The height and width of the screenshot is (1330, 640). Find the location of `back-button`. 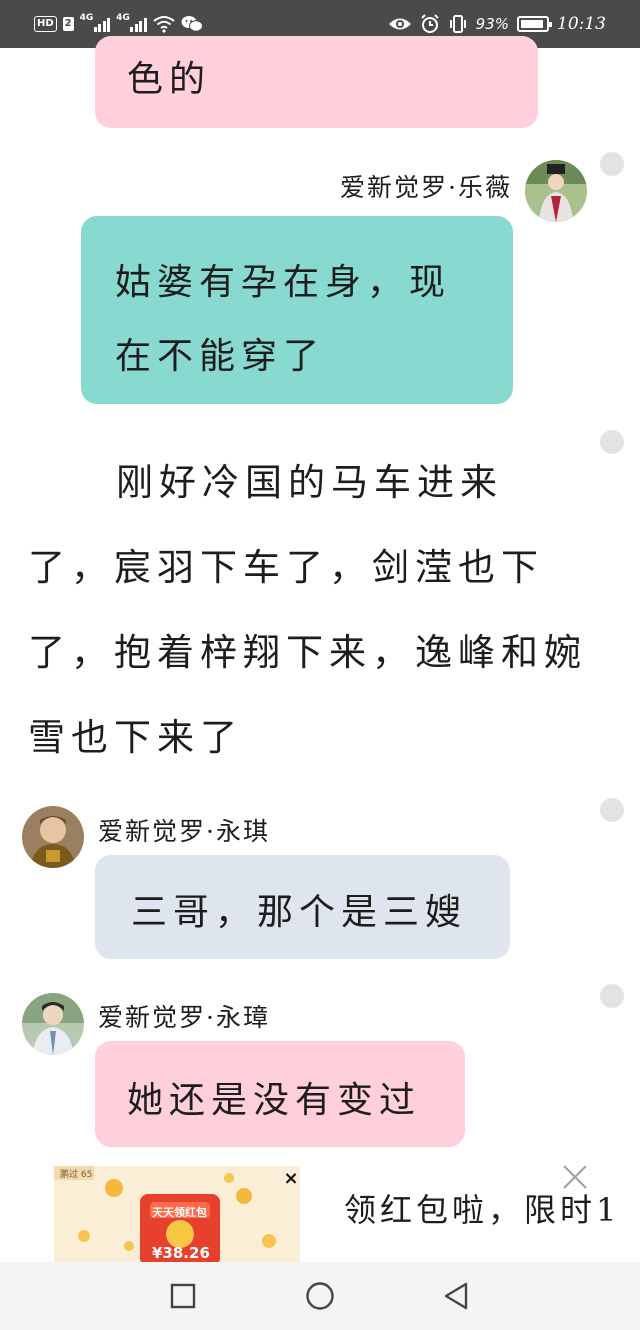

back-button is located at coordinates (456, 1296).